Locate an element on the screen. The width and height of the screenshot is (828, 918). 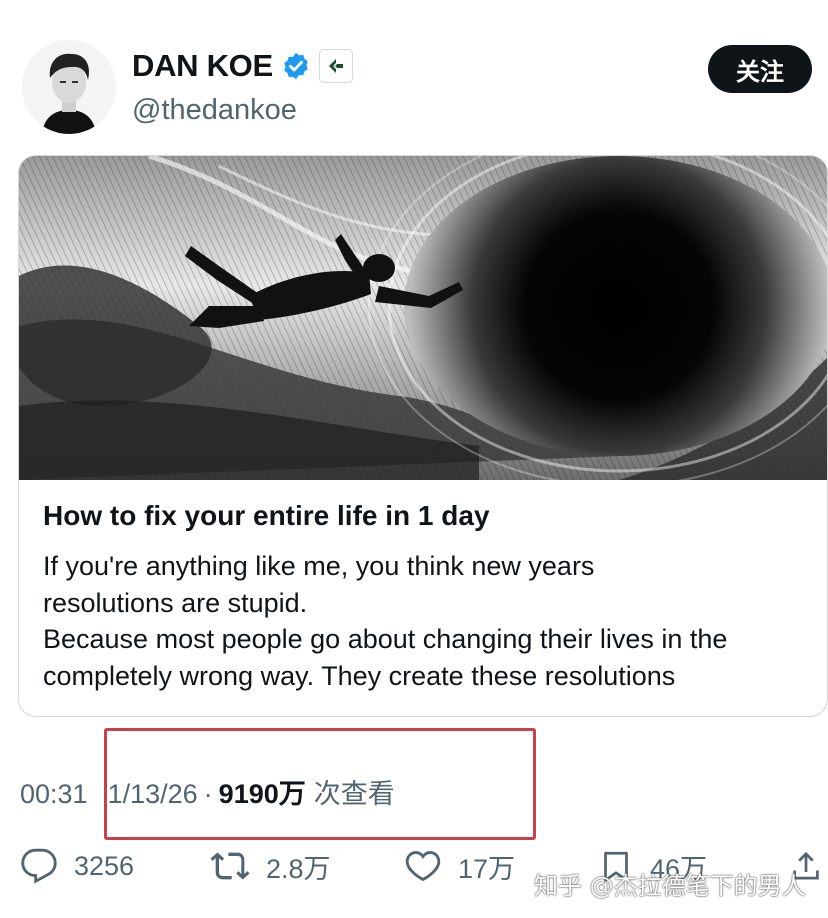
tweet-meta: 00:31 1/13/26 · 9190万 次查看 is located at coordinates (207, 791).